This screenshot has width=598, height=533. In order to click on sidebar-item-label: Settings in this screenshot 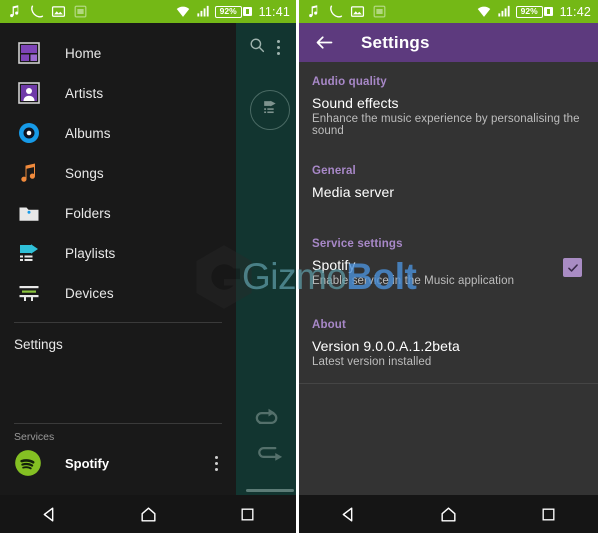, I will do `click(38, 344)`.